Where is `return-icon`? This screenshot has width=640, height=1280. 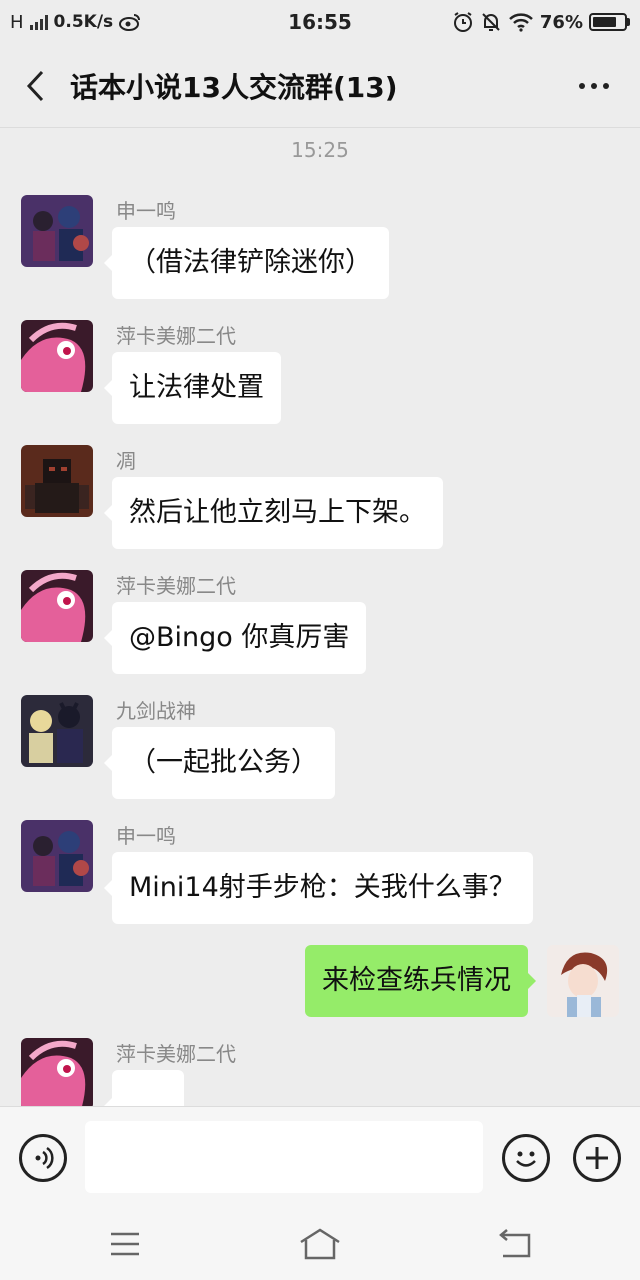
return-icon is located at coordinates (515, 1243).